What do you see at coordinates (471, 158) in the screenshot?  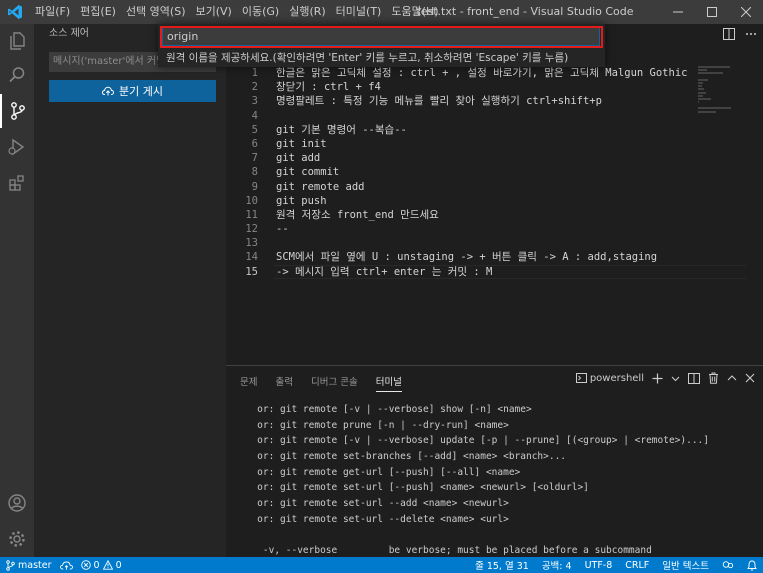 I see `code-line: 7 git add` at bounding box center [471, 158].